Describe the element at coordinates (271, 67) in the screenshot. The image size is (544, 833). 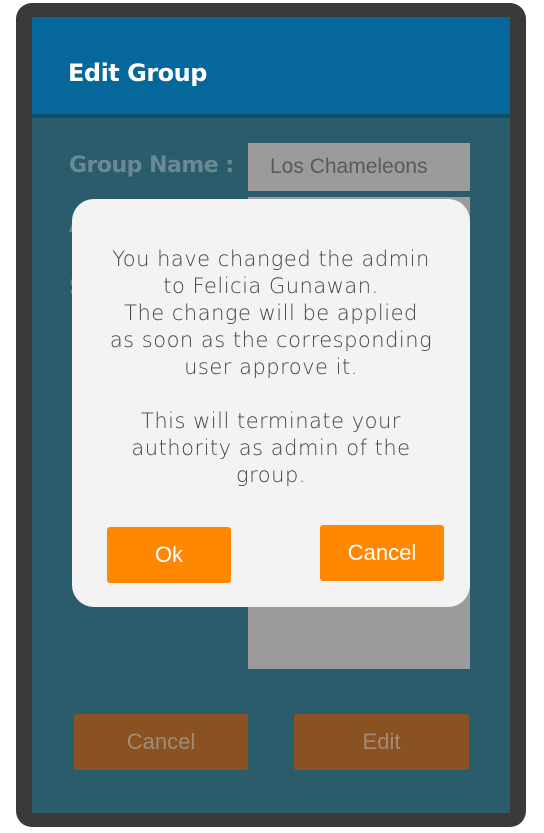
I see `app-header: Edit Group` at that location.